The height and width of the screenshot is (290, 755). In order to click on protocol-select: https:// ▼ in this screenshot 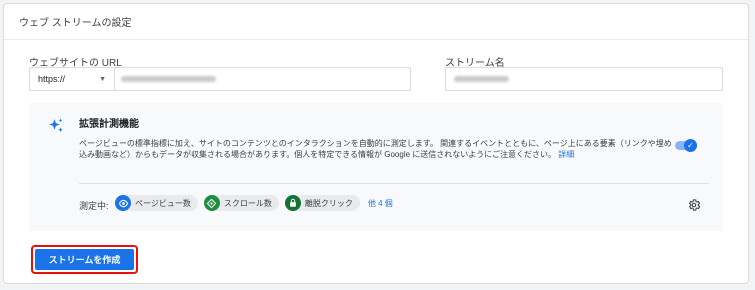, I will do `click(72, 79)`.